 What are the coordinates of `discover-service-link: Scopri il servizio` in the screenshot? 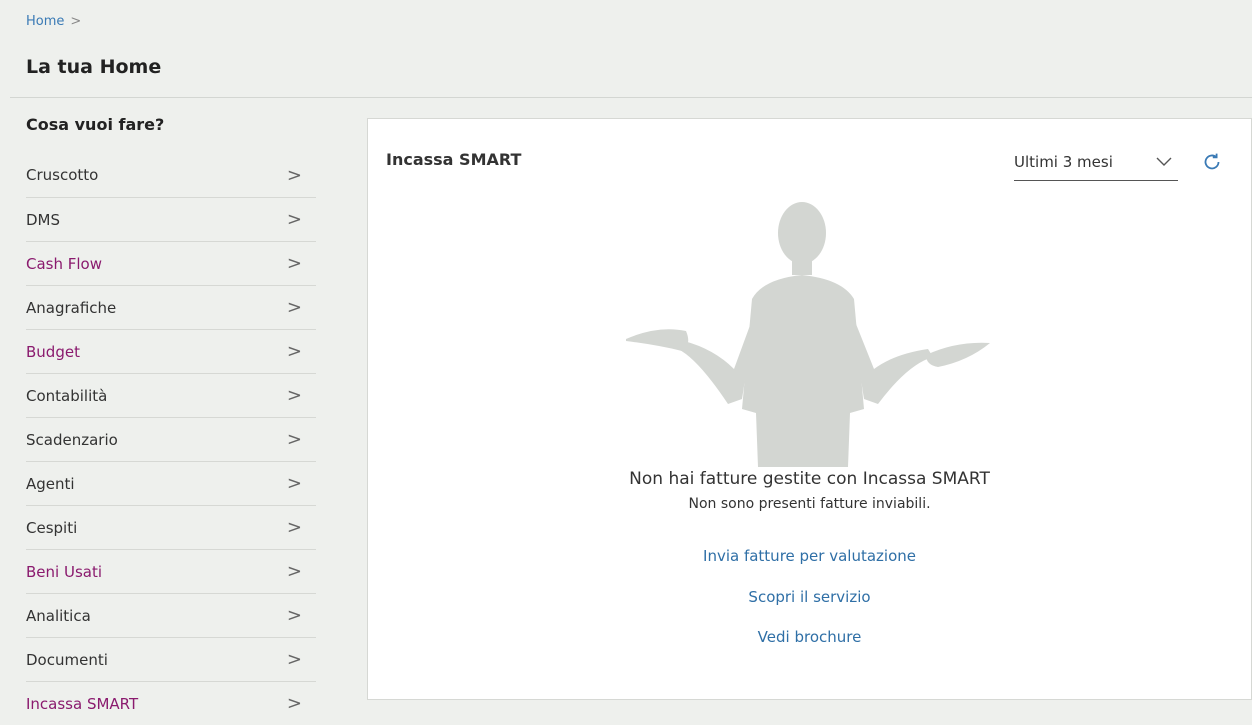 It's located at (809, 597).